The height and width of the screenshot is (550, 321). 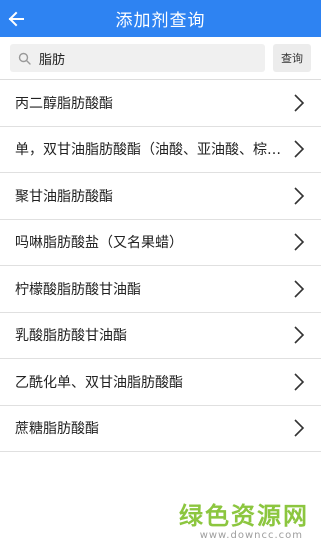 What do you see at coordinates (64, 103) in the screenshot?
I see `list-item-label: 丙二醇脂肪酸酯` at bounding box center [64, 103].